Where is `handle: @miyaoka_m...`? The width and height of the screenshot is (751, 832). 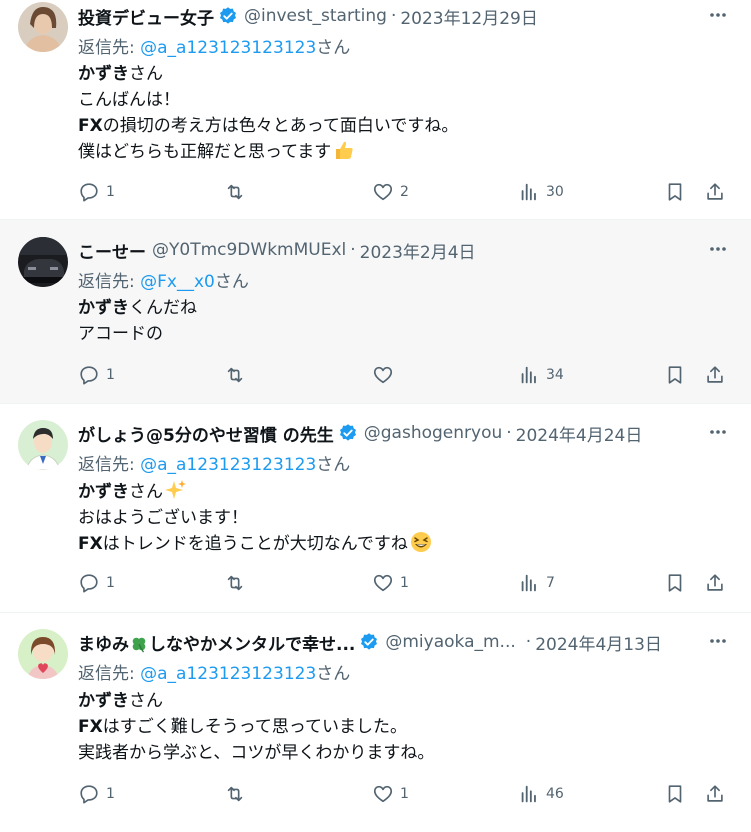 handle: @miyaoka_m... is located at coordinates (450, 642).